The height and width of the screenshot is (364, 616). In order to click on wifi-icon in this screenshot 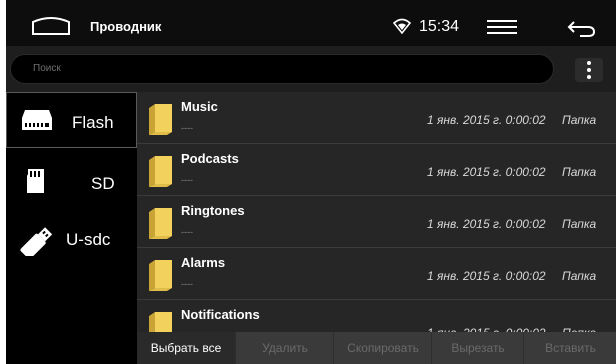, I will do `click(402, 26)`.